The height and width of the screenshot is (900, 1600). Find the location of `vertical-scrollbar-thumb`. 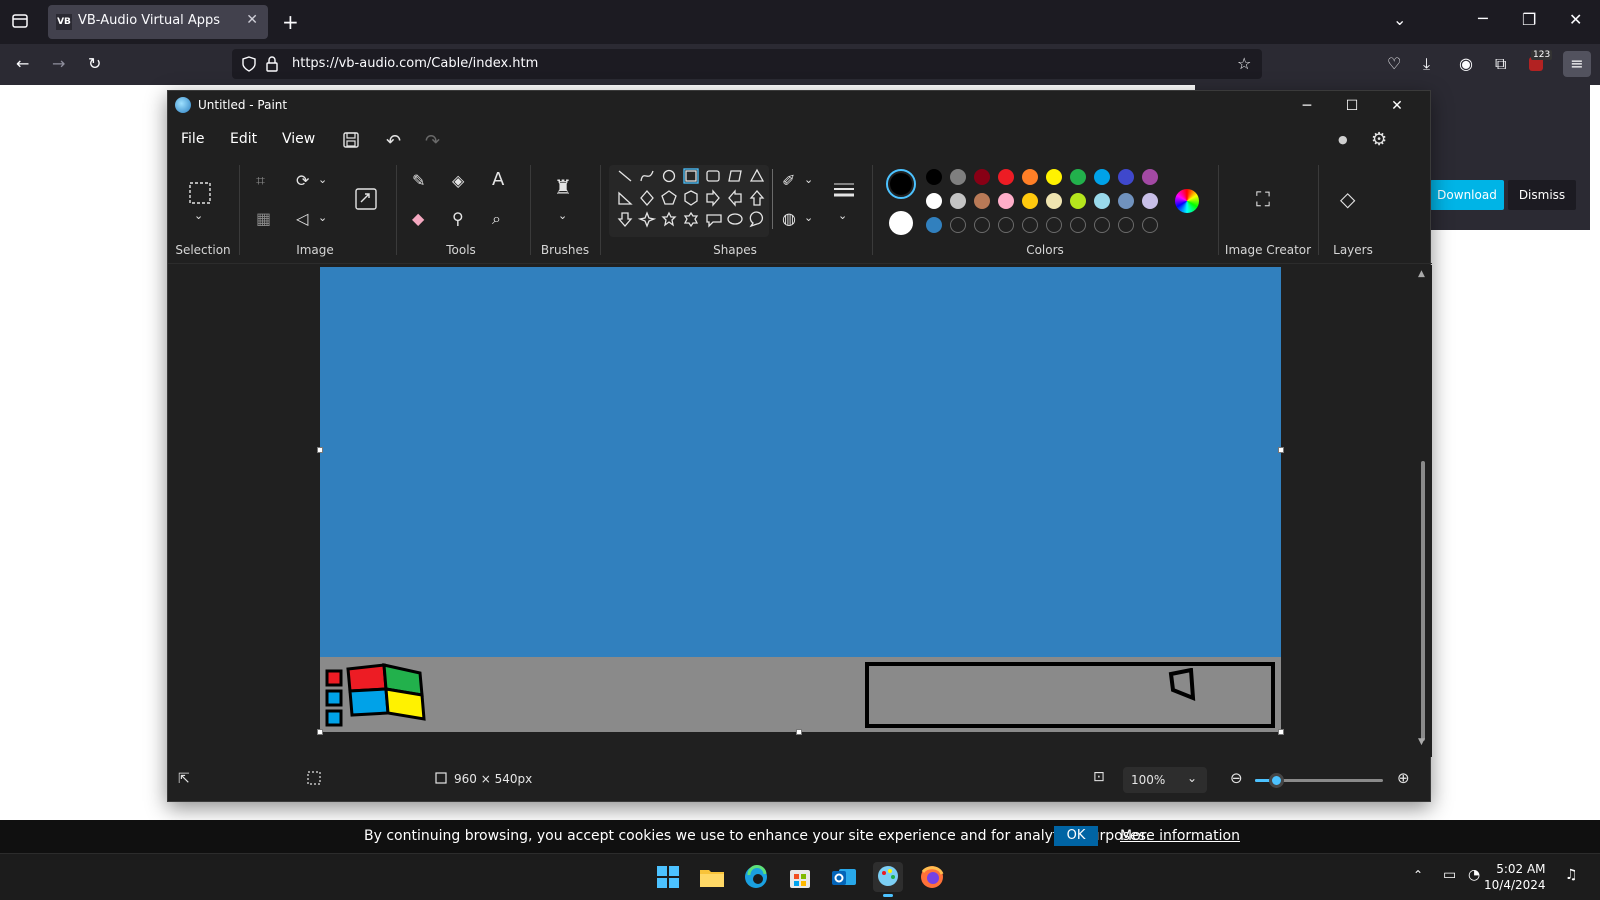

vertical-scrollbar-thumb is located at coordinates (1423, 601).